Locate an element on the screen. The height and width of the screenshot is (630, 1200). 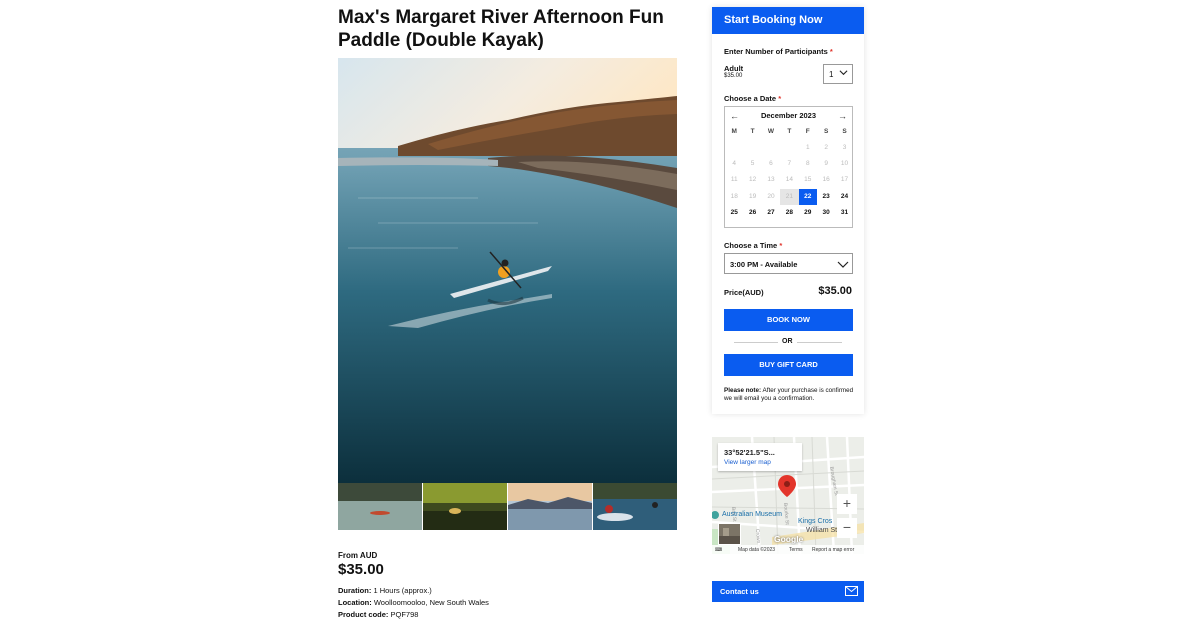
calendar-day: 24 is located at coordinates (844, 197).